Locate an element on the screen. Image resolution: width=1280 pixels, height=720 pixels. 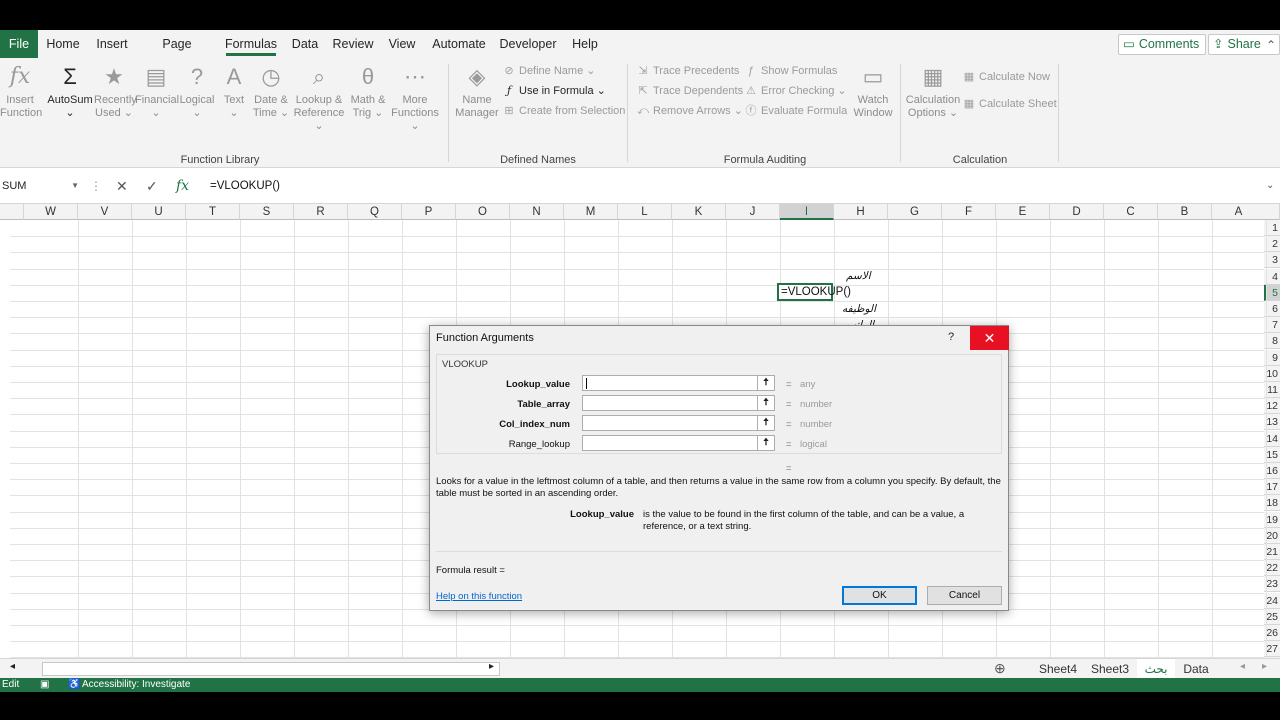
tab-formulas: Formulas is located at coordinates (251, 44).